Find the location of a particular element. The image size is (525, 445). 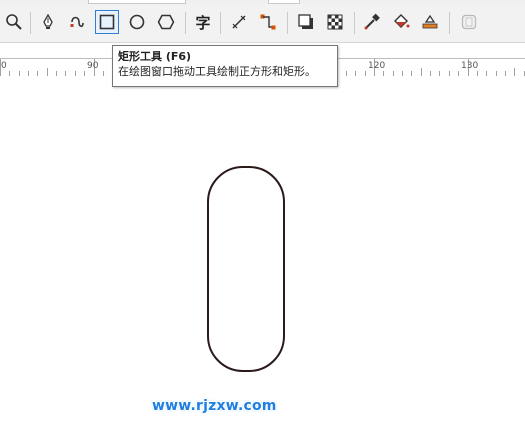

text-zi-icon: 字 is located at coordinates (203, 22).